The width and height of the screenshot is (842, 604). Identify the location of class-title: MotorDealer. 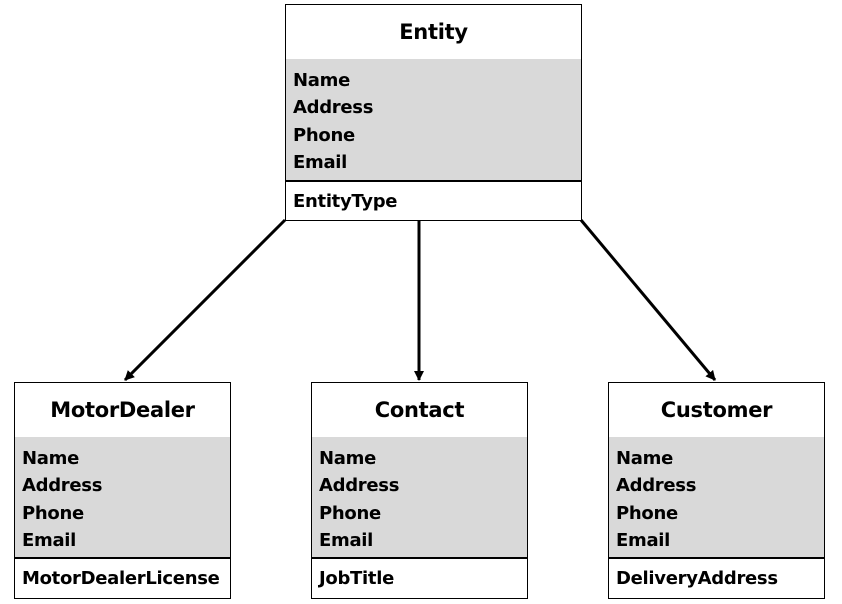
(122, 410).